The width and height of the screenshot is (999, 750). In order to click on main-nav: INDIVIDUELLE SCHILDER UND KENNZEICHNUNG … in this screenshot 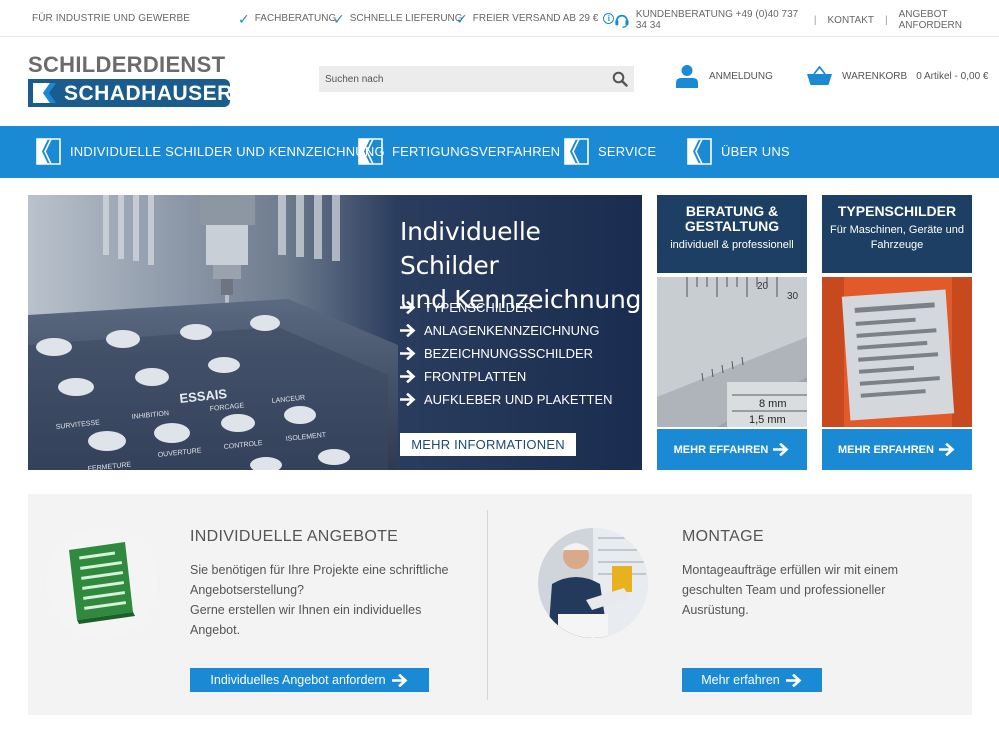, I will do `click(499, 152)`.